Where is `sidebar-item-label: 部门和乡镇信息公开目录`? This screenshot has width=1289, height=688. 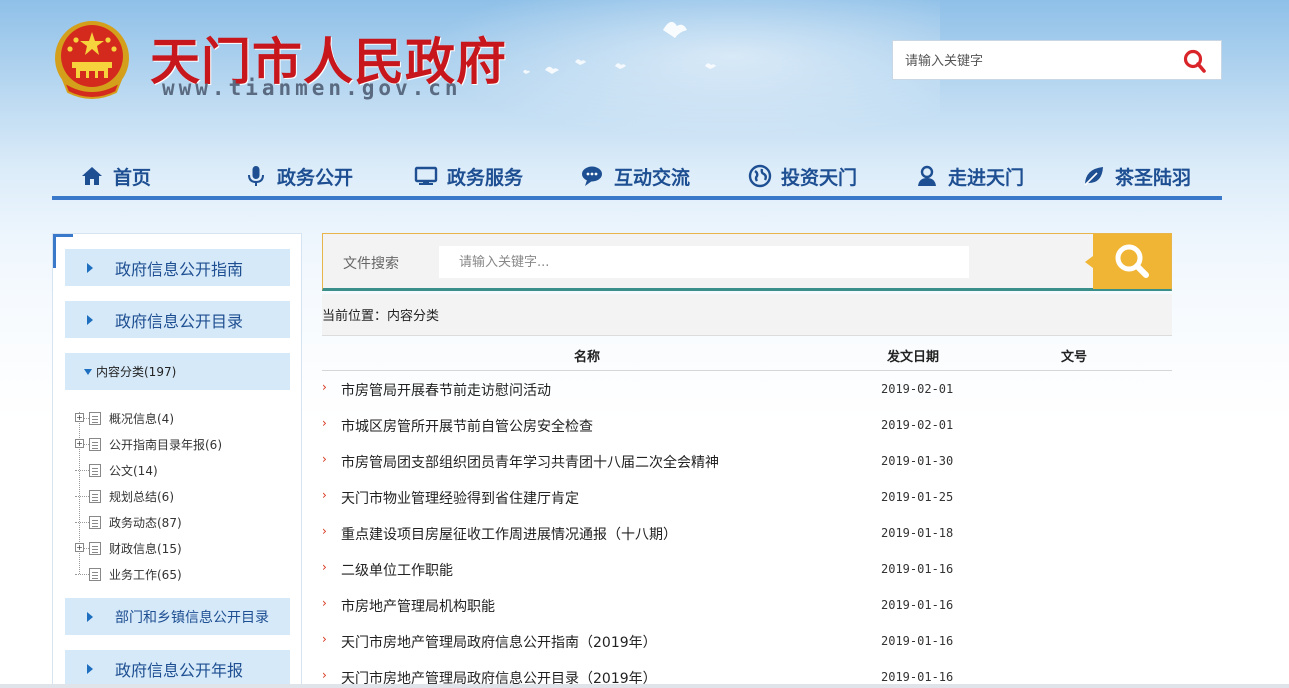
sidebar-item-label: 部门和乡镇信息公开目录 is located at coordinates (192, 617).